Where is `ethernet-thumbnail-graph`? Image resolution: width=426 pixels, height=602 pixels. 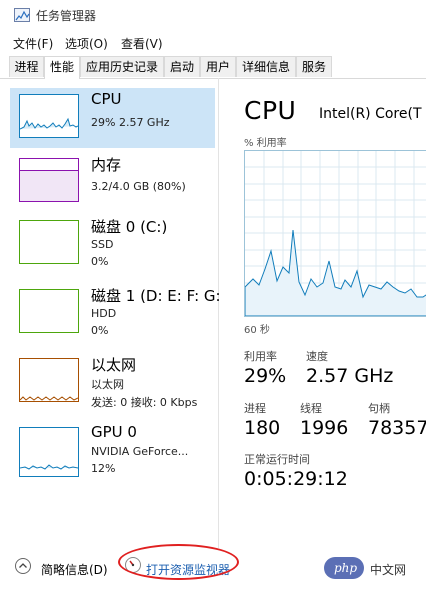
ethernet-thumbnail-graph is located at coordinates (49, 380).